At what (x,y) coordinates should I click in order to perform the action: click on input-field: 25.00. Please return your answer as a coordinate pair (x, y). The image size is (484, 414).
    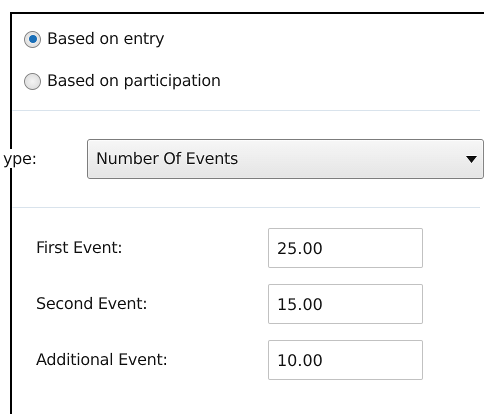
    Looking at the image, I should click on (345, 248).